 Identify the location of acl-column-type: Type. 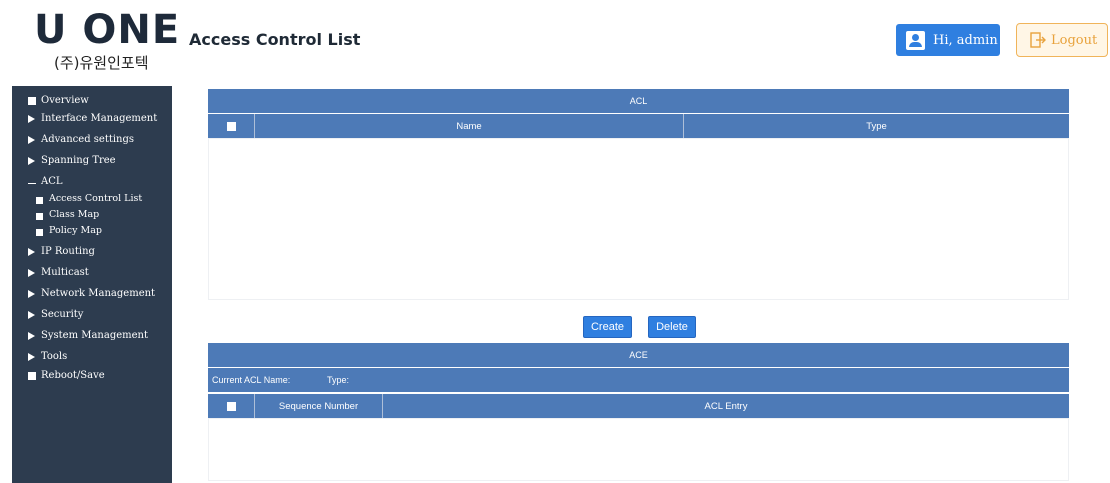
(876, 126).